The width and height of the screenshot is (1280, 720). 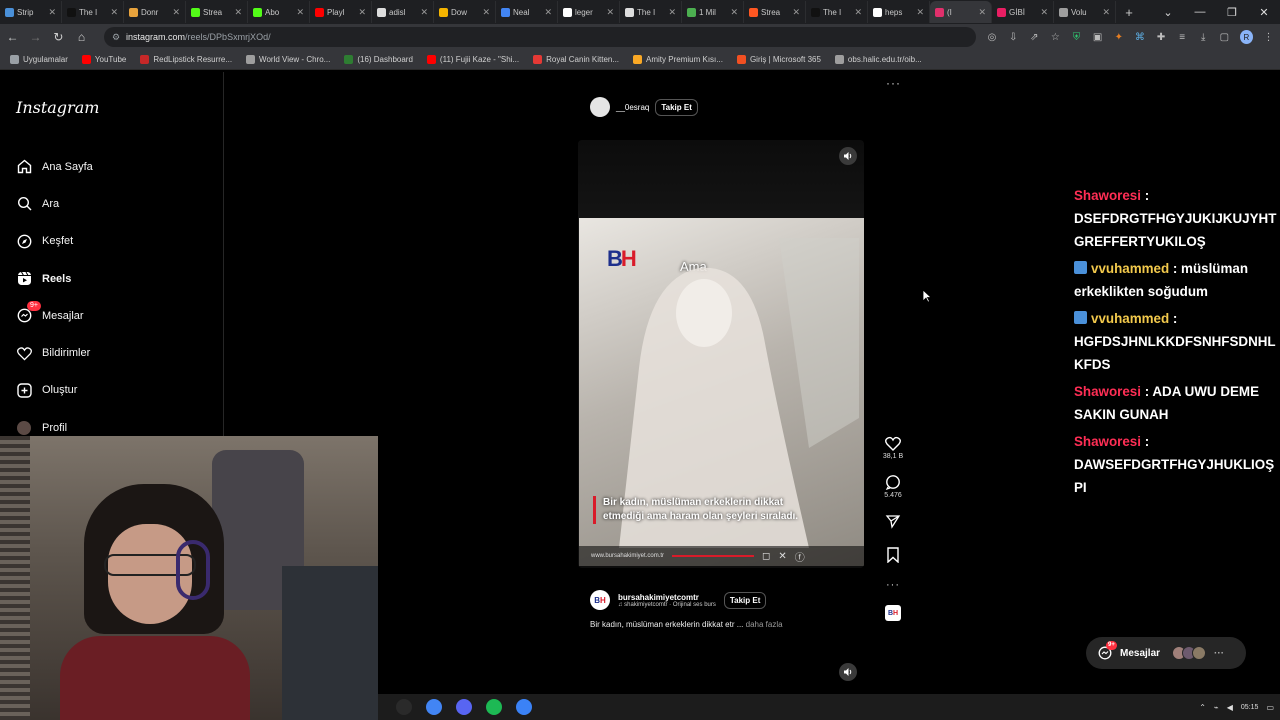 I want to click on minimize-icon: —, so click(x=1200, y=12).